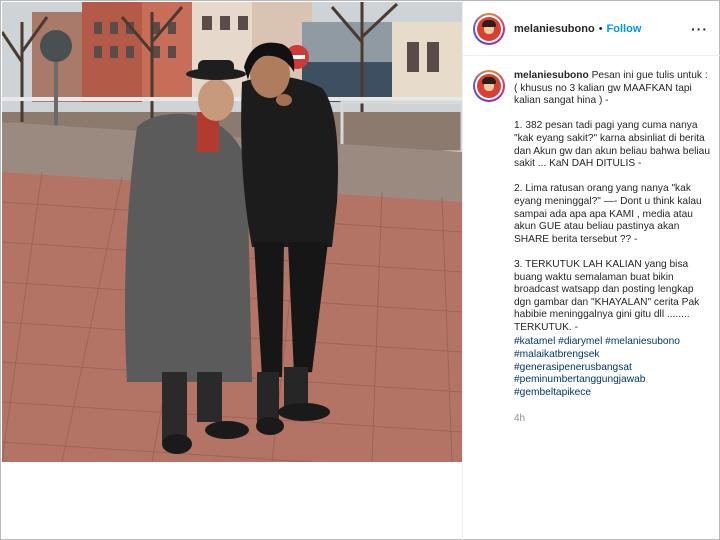 The width and height of the screenshot is (720, 540). What do you see at coordinates (612, 342) in the screenshot?
I see `hashtag-line: #katamel #diarymel #melaniesubono` at bounding box center [612, 342].